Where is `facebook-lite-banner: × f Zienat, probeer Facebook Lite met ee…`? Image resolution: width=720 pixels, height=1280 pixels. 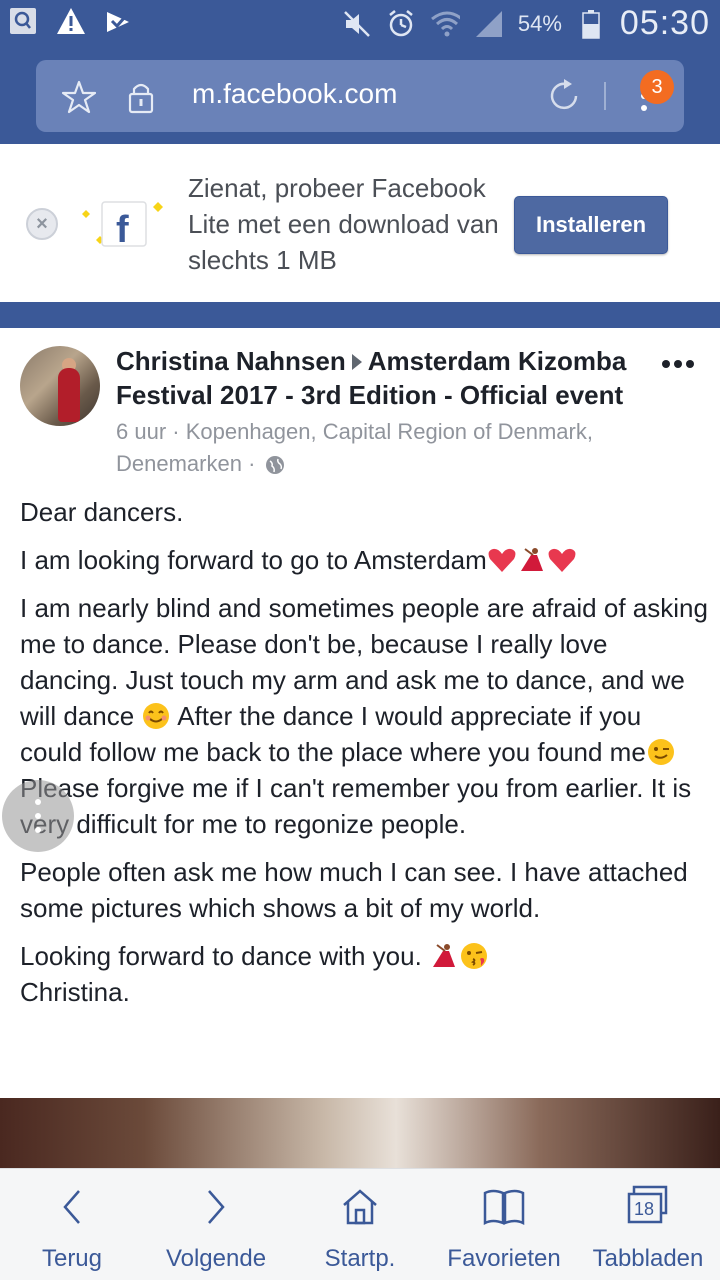
facebook-lite-banner: × f Zienat, probeer Facebook Lite met ee… is located at coordinates (360, 223).